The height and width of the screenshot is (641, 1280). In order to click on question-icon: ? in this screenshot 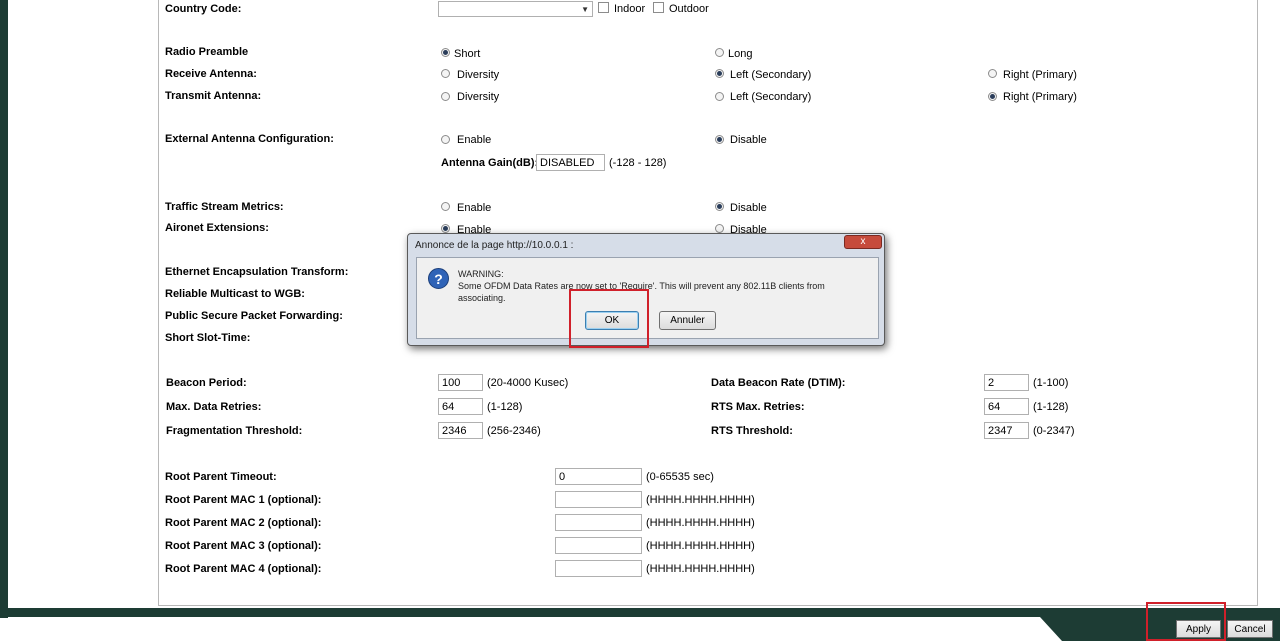, I will do `click(438, 278)`.